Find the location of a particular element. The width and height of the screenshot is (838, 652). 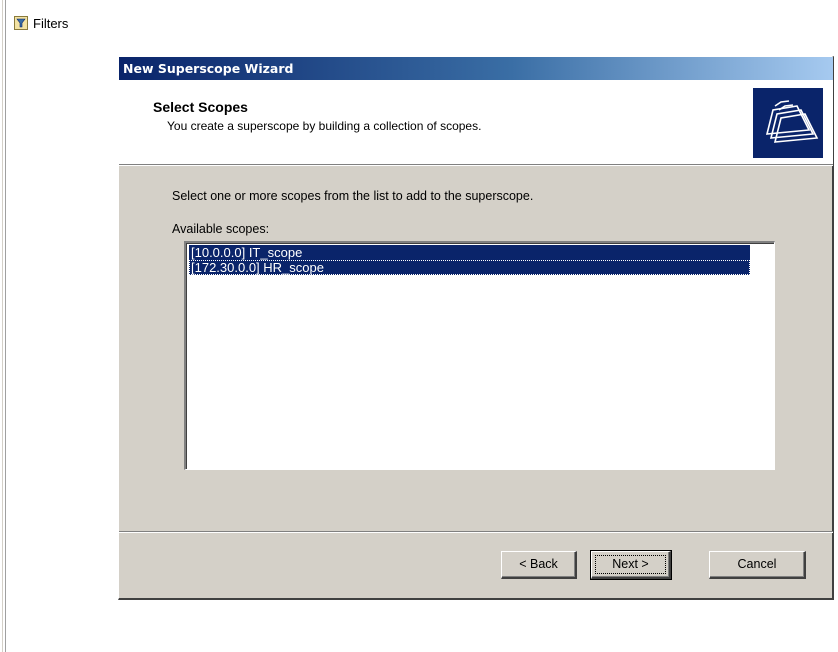

tree-pane-edge is located at coordinates (3, 326).